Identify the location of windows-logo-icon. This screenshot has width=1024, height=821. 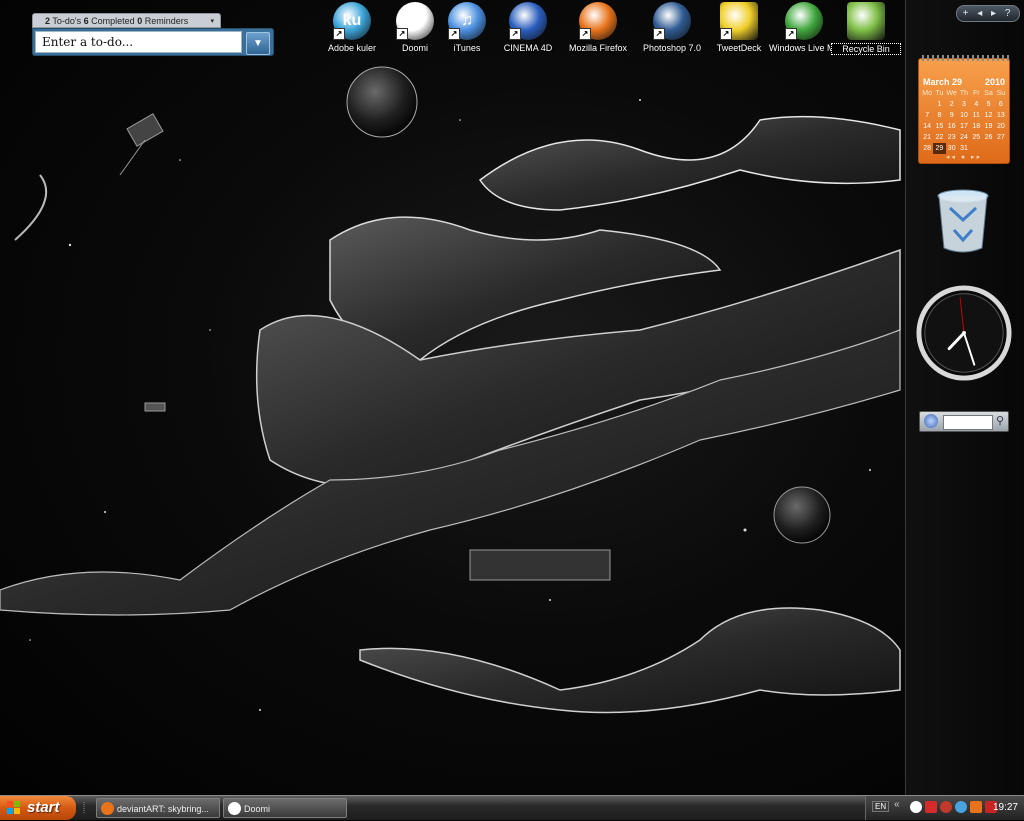
(13, 807).